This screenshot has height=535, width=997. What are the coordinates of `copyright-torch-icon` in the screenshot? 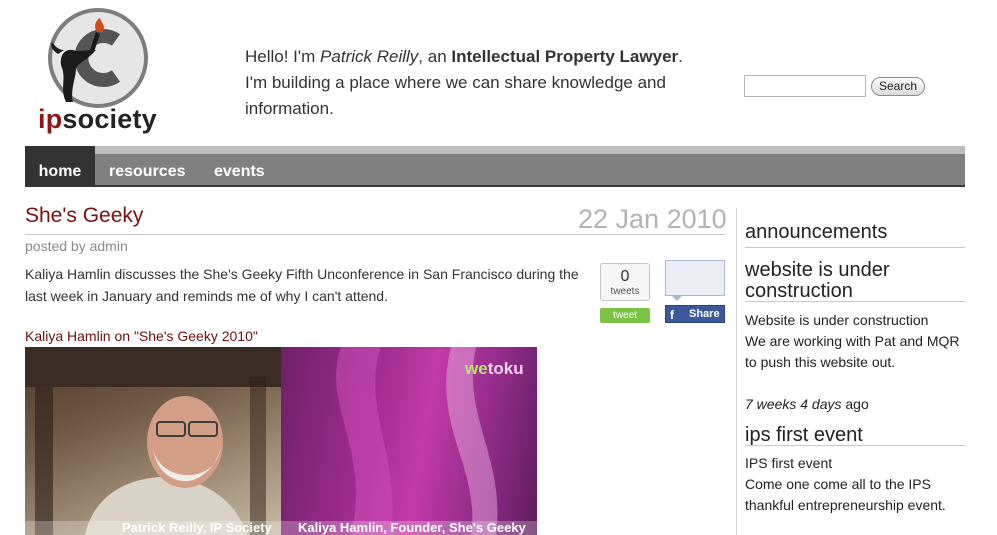 It's located at (98, 58).